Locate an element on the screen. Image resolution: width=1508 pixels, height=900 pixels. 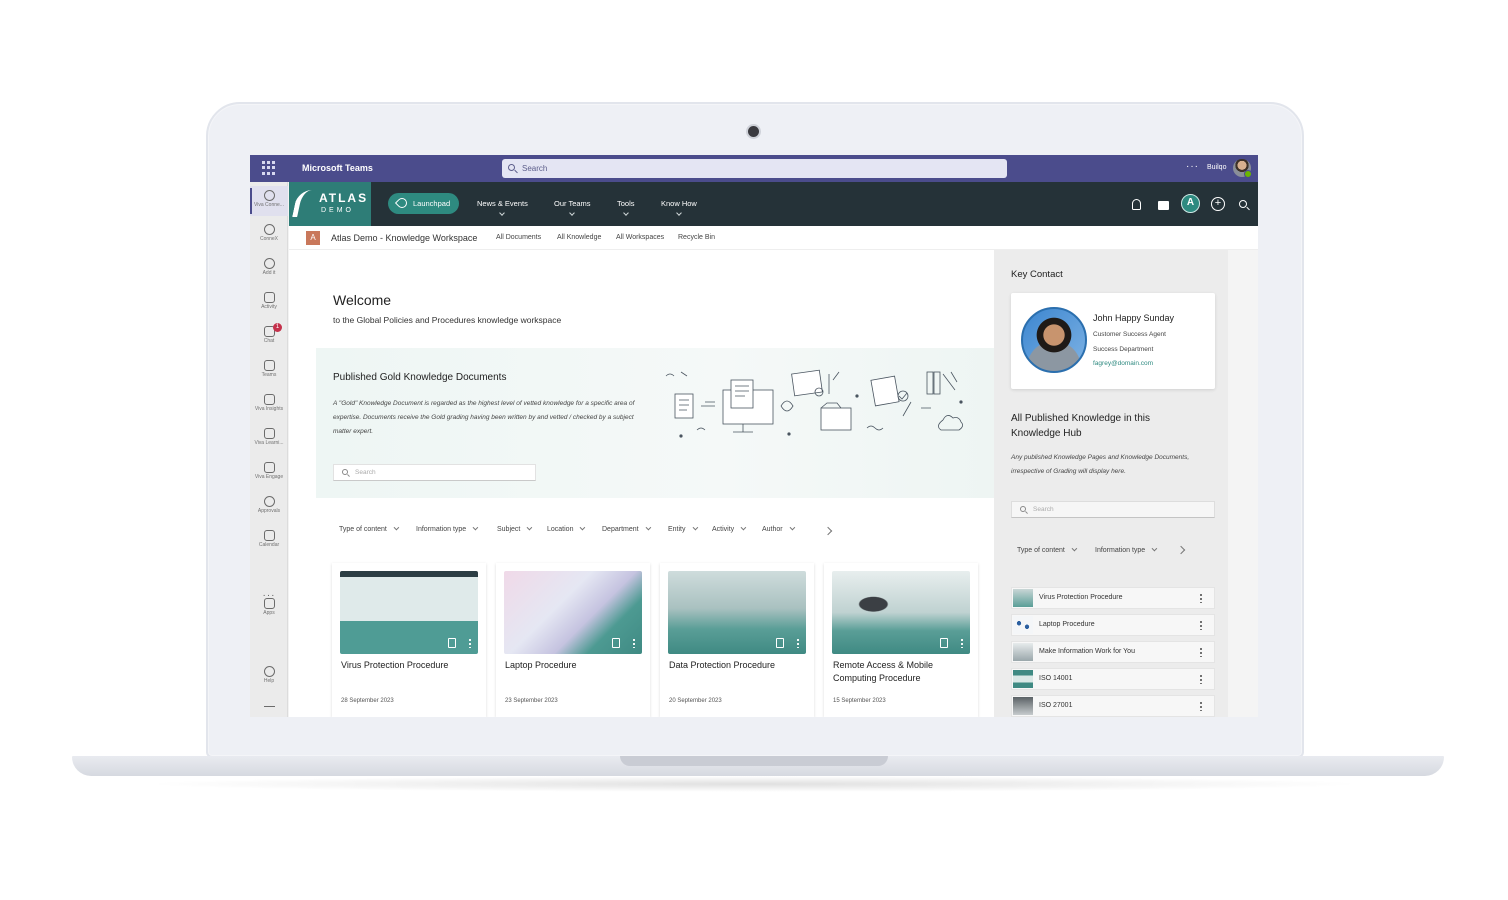
nav-know-how: Know How is located at coordinates (679, 207).